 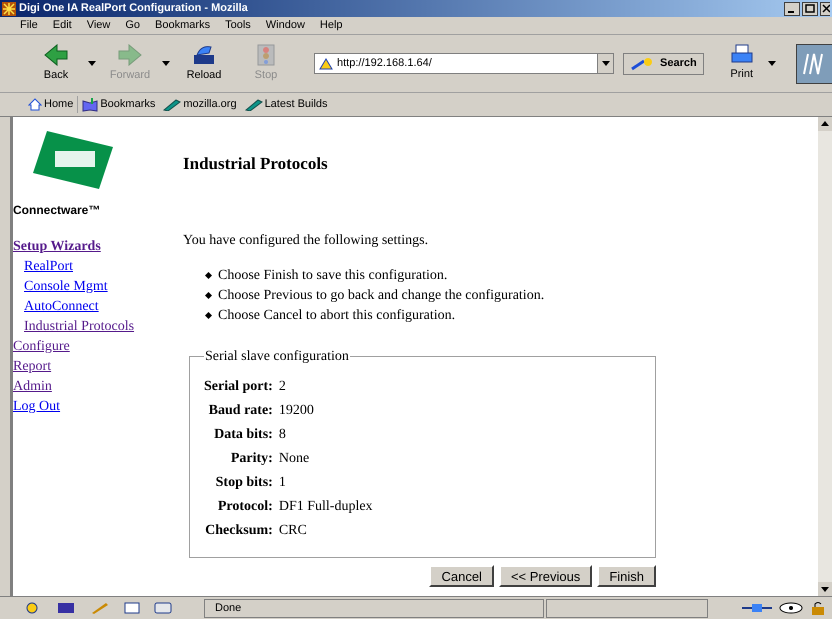 What do you see at coordinates (464, 63) in the screenshot?
I see `address-field: http://192.168.1.64/` at bounding box center [464, 63].